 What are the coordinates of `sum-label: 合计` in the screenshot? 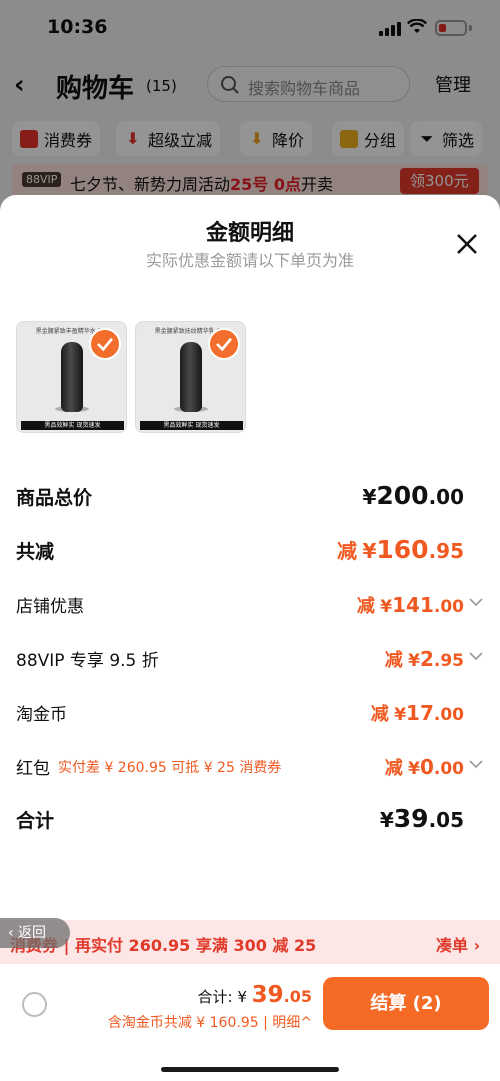 It's located at (35, 821).